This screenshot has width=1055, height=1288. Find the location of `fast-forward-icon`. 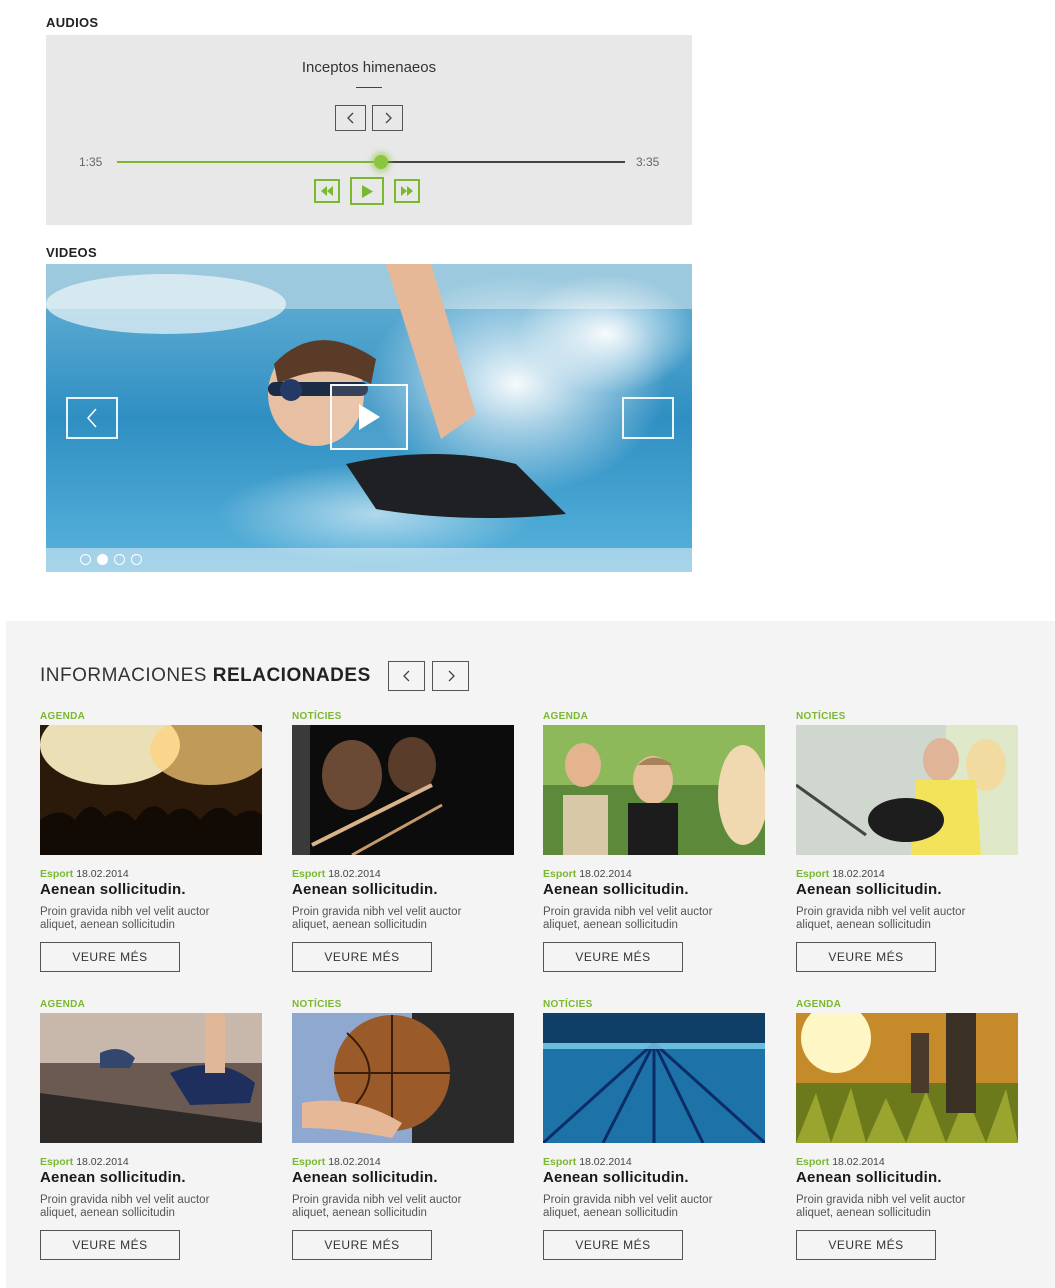

fast-forward-icon is located at coordinates (407, 191).